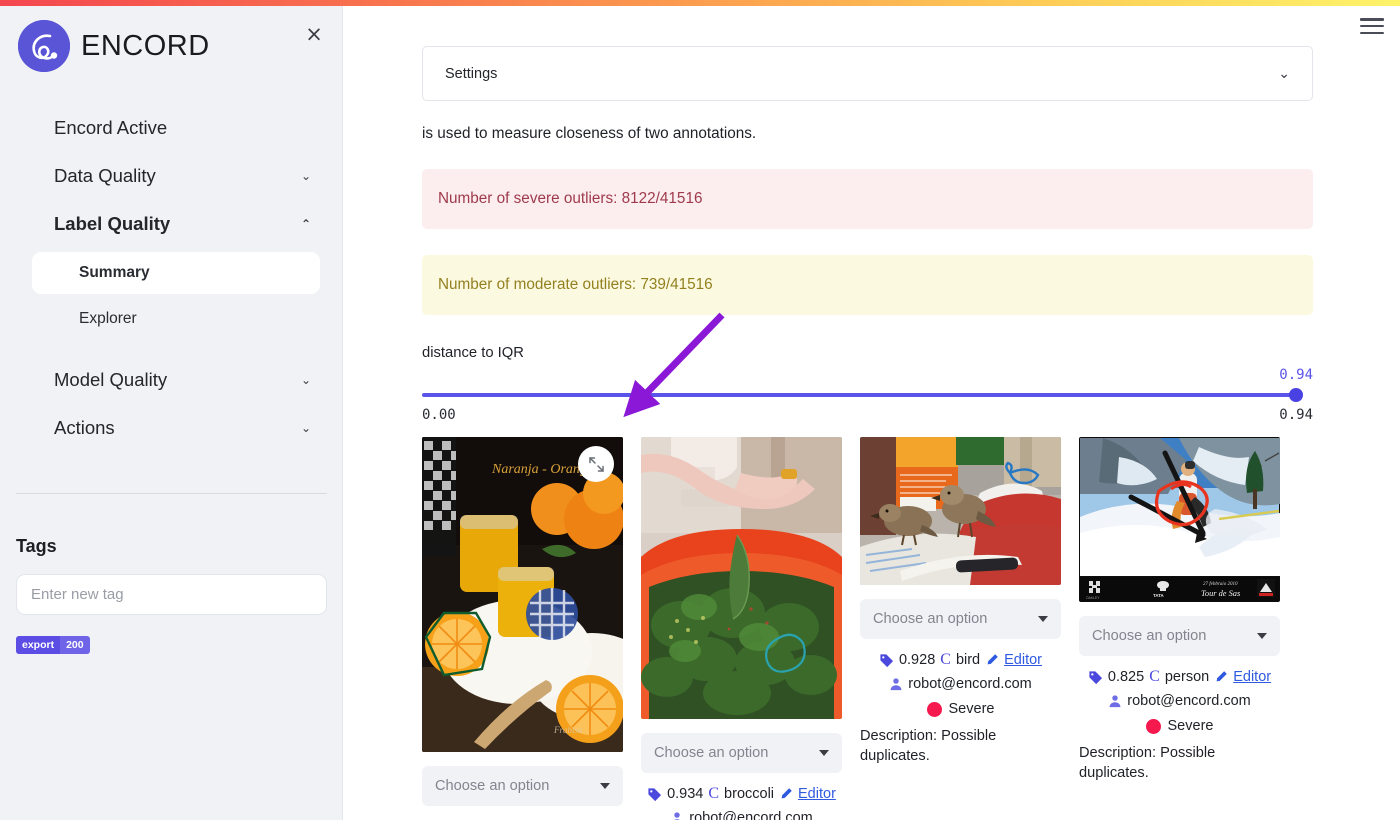 Image resolution: width=1400 pixels, height=820 pixels. I want to click on result-thumbnail: Naranja - Orange Frabisa, so click(522, 594).